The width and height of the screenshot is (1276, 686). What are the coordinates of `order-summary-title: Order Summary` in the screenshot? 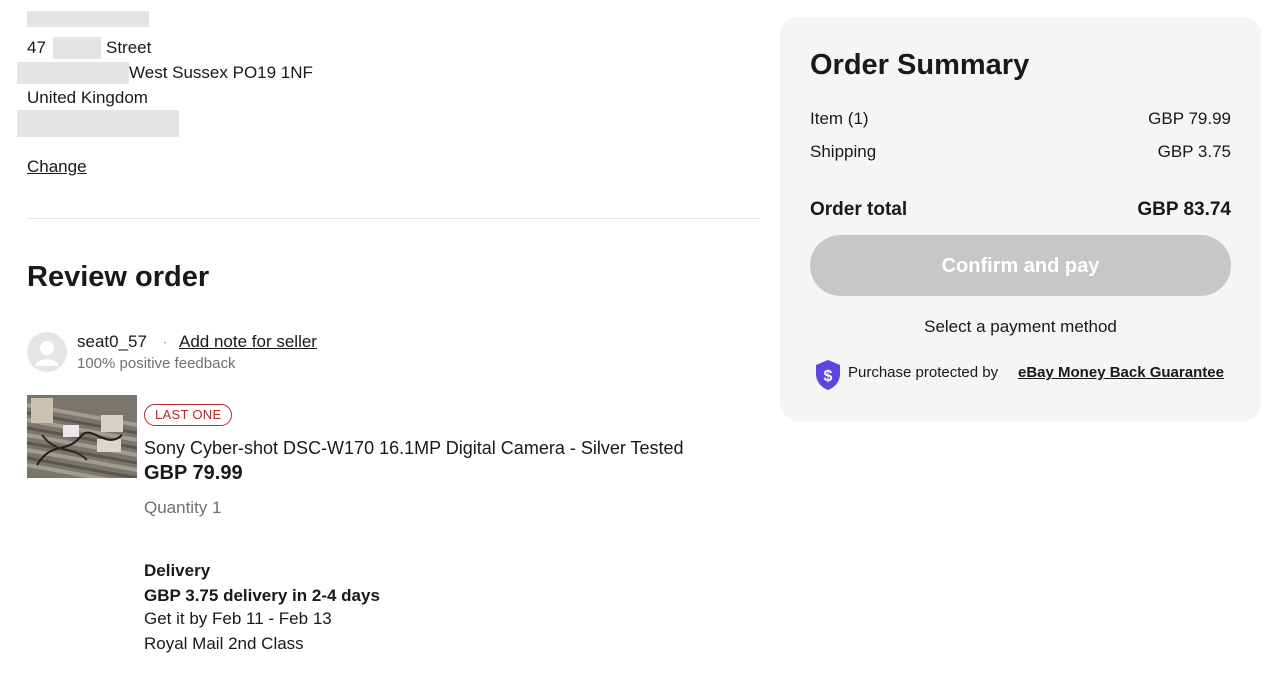 It's located at (920, 65).